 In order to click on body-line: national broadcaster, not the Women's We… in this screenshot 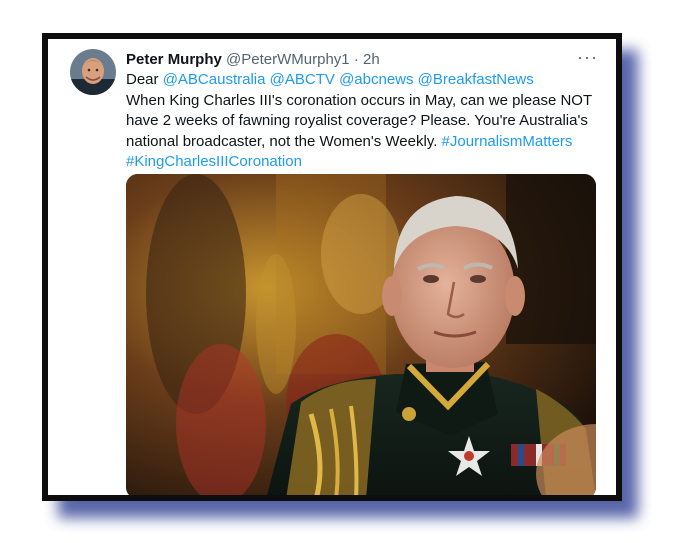, I will do `click(282, 141)`.